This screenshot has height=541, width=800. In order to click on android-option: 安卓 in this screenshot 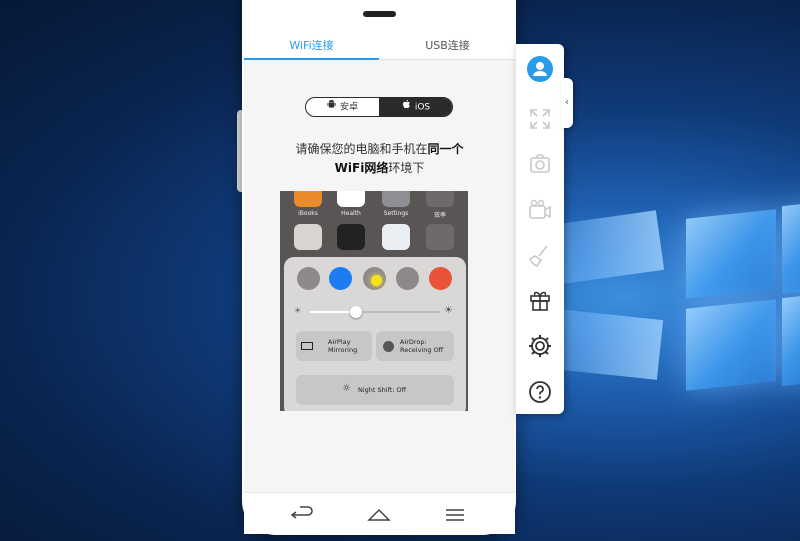, I will do `click(342, 107)`.